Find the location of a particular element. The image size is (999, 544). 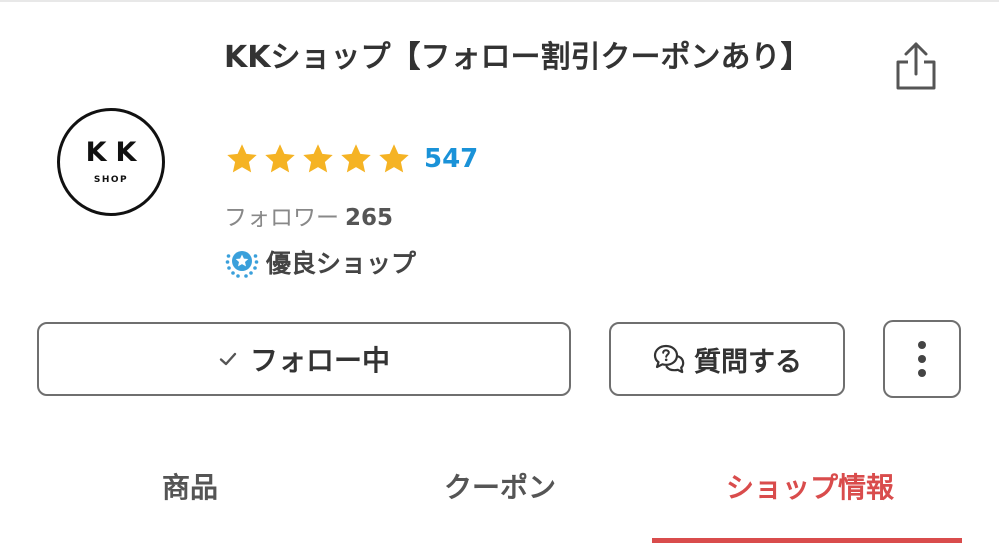

excellent-shop-badge-icon is located at coordinates (242, 264).